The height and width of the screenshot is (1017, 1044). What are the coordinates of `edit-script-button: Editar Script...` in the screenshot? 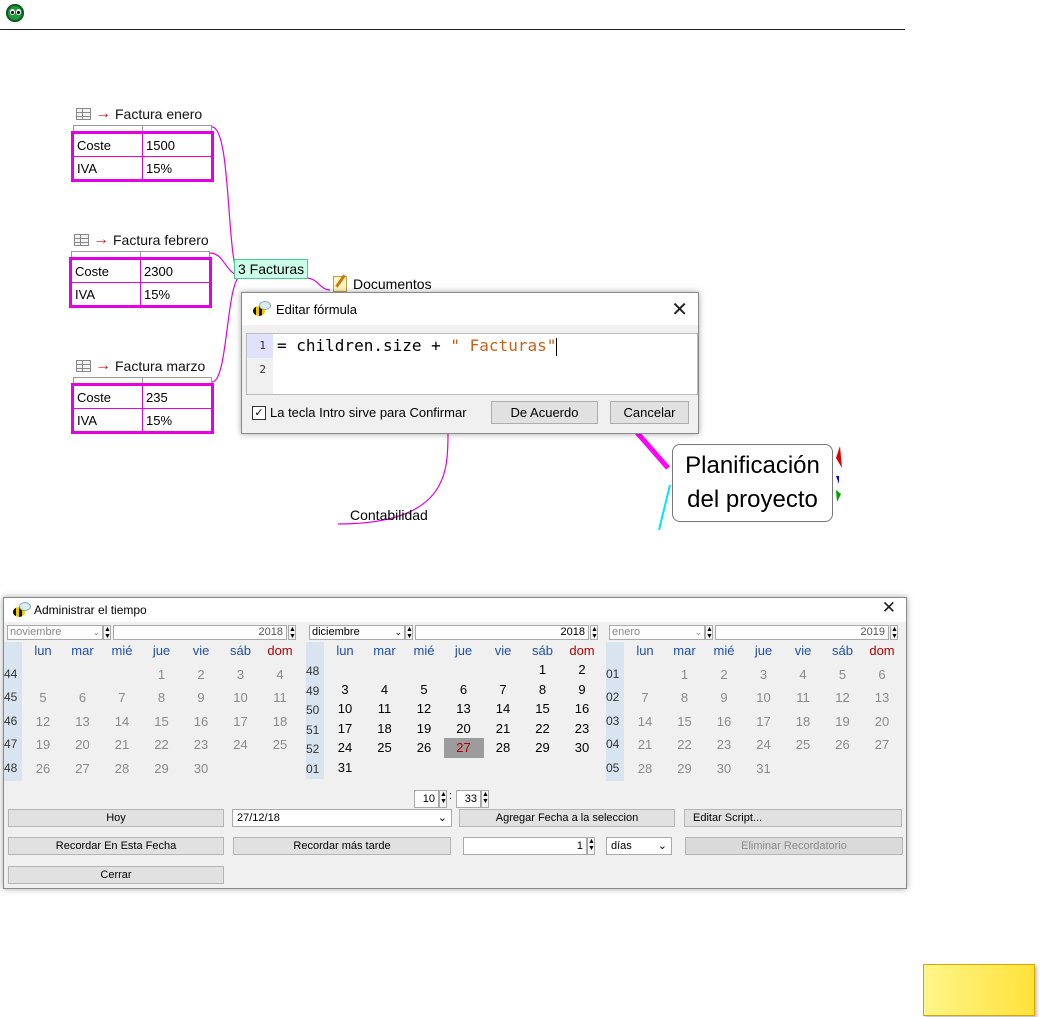 It's located at (793, 818).